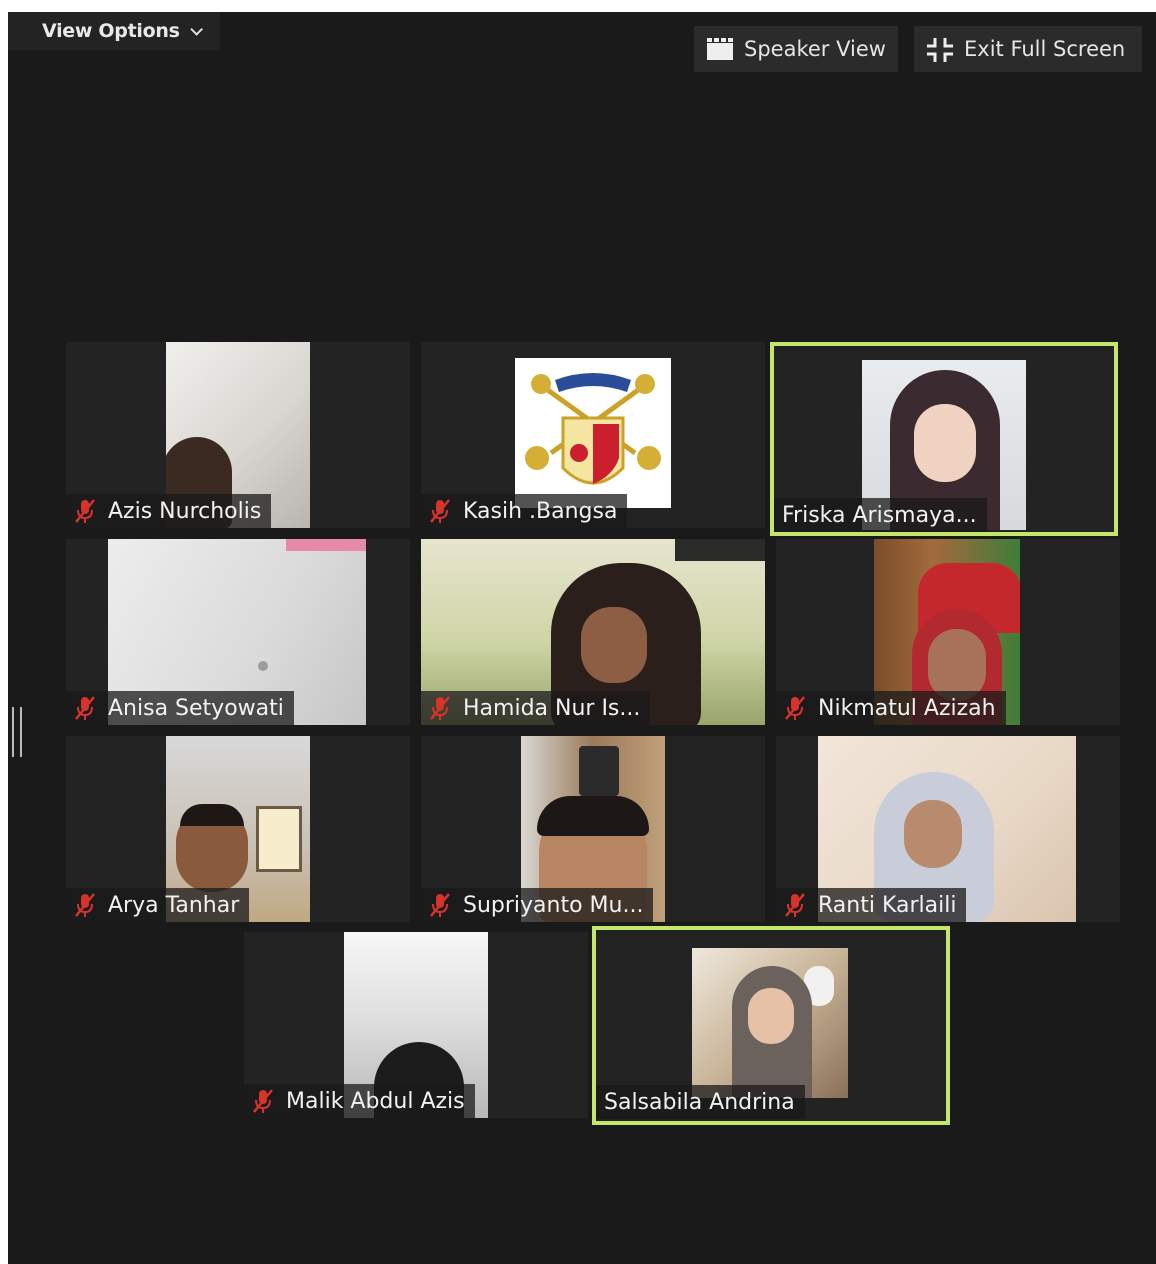  What do you see at coordinates (111, 31) in the screenshot?
I see `view-options-label: View Options` at bounding box center [111, 31].